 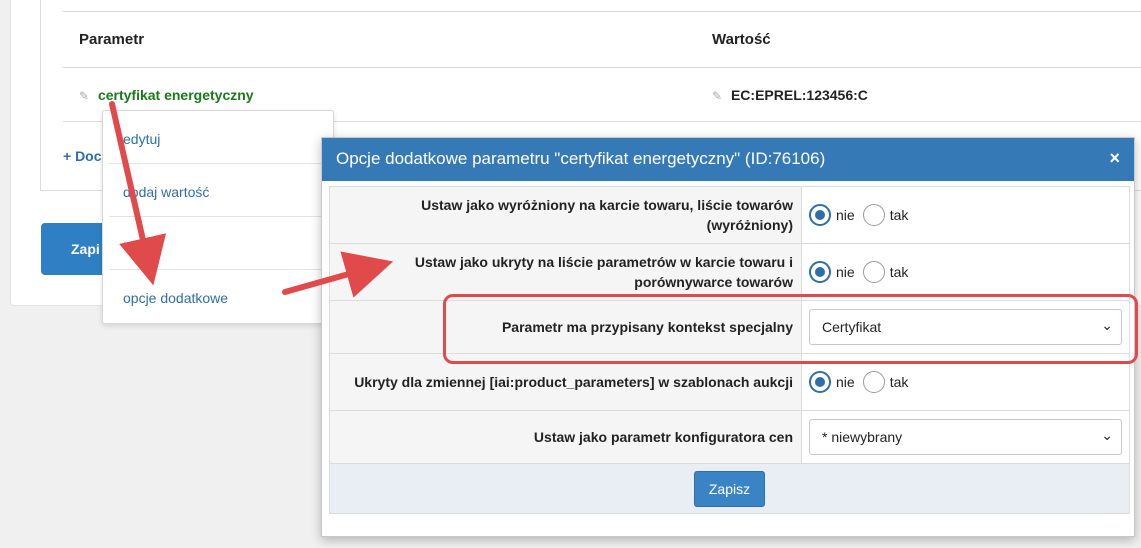 What do you see at coordinates (176, 95) in the screenshot?
I see `parameter-name-link: certyfikat energetyczny` at bounding box center [176, 95].